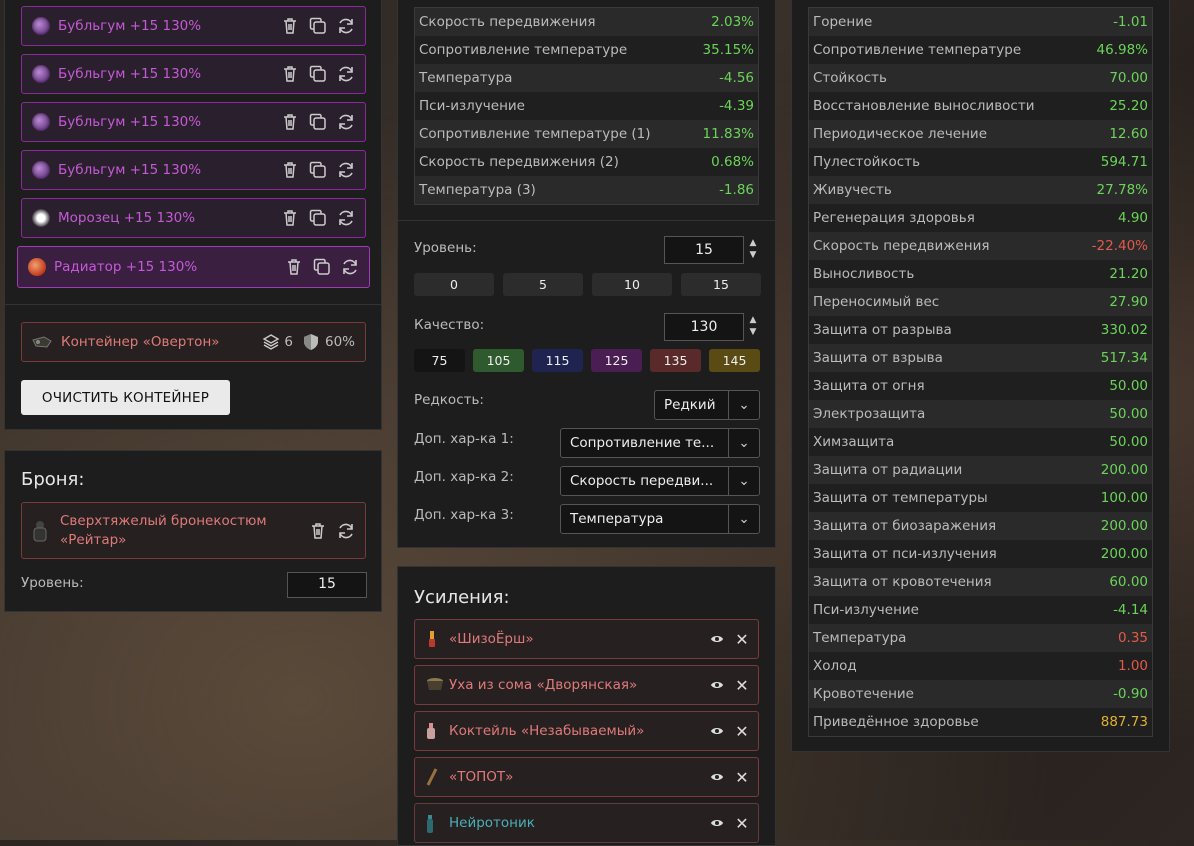 This screenshot has width=1194, height=846. I want to click on quality-preset-button: 115, so click(557, 360).